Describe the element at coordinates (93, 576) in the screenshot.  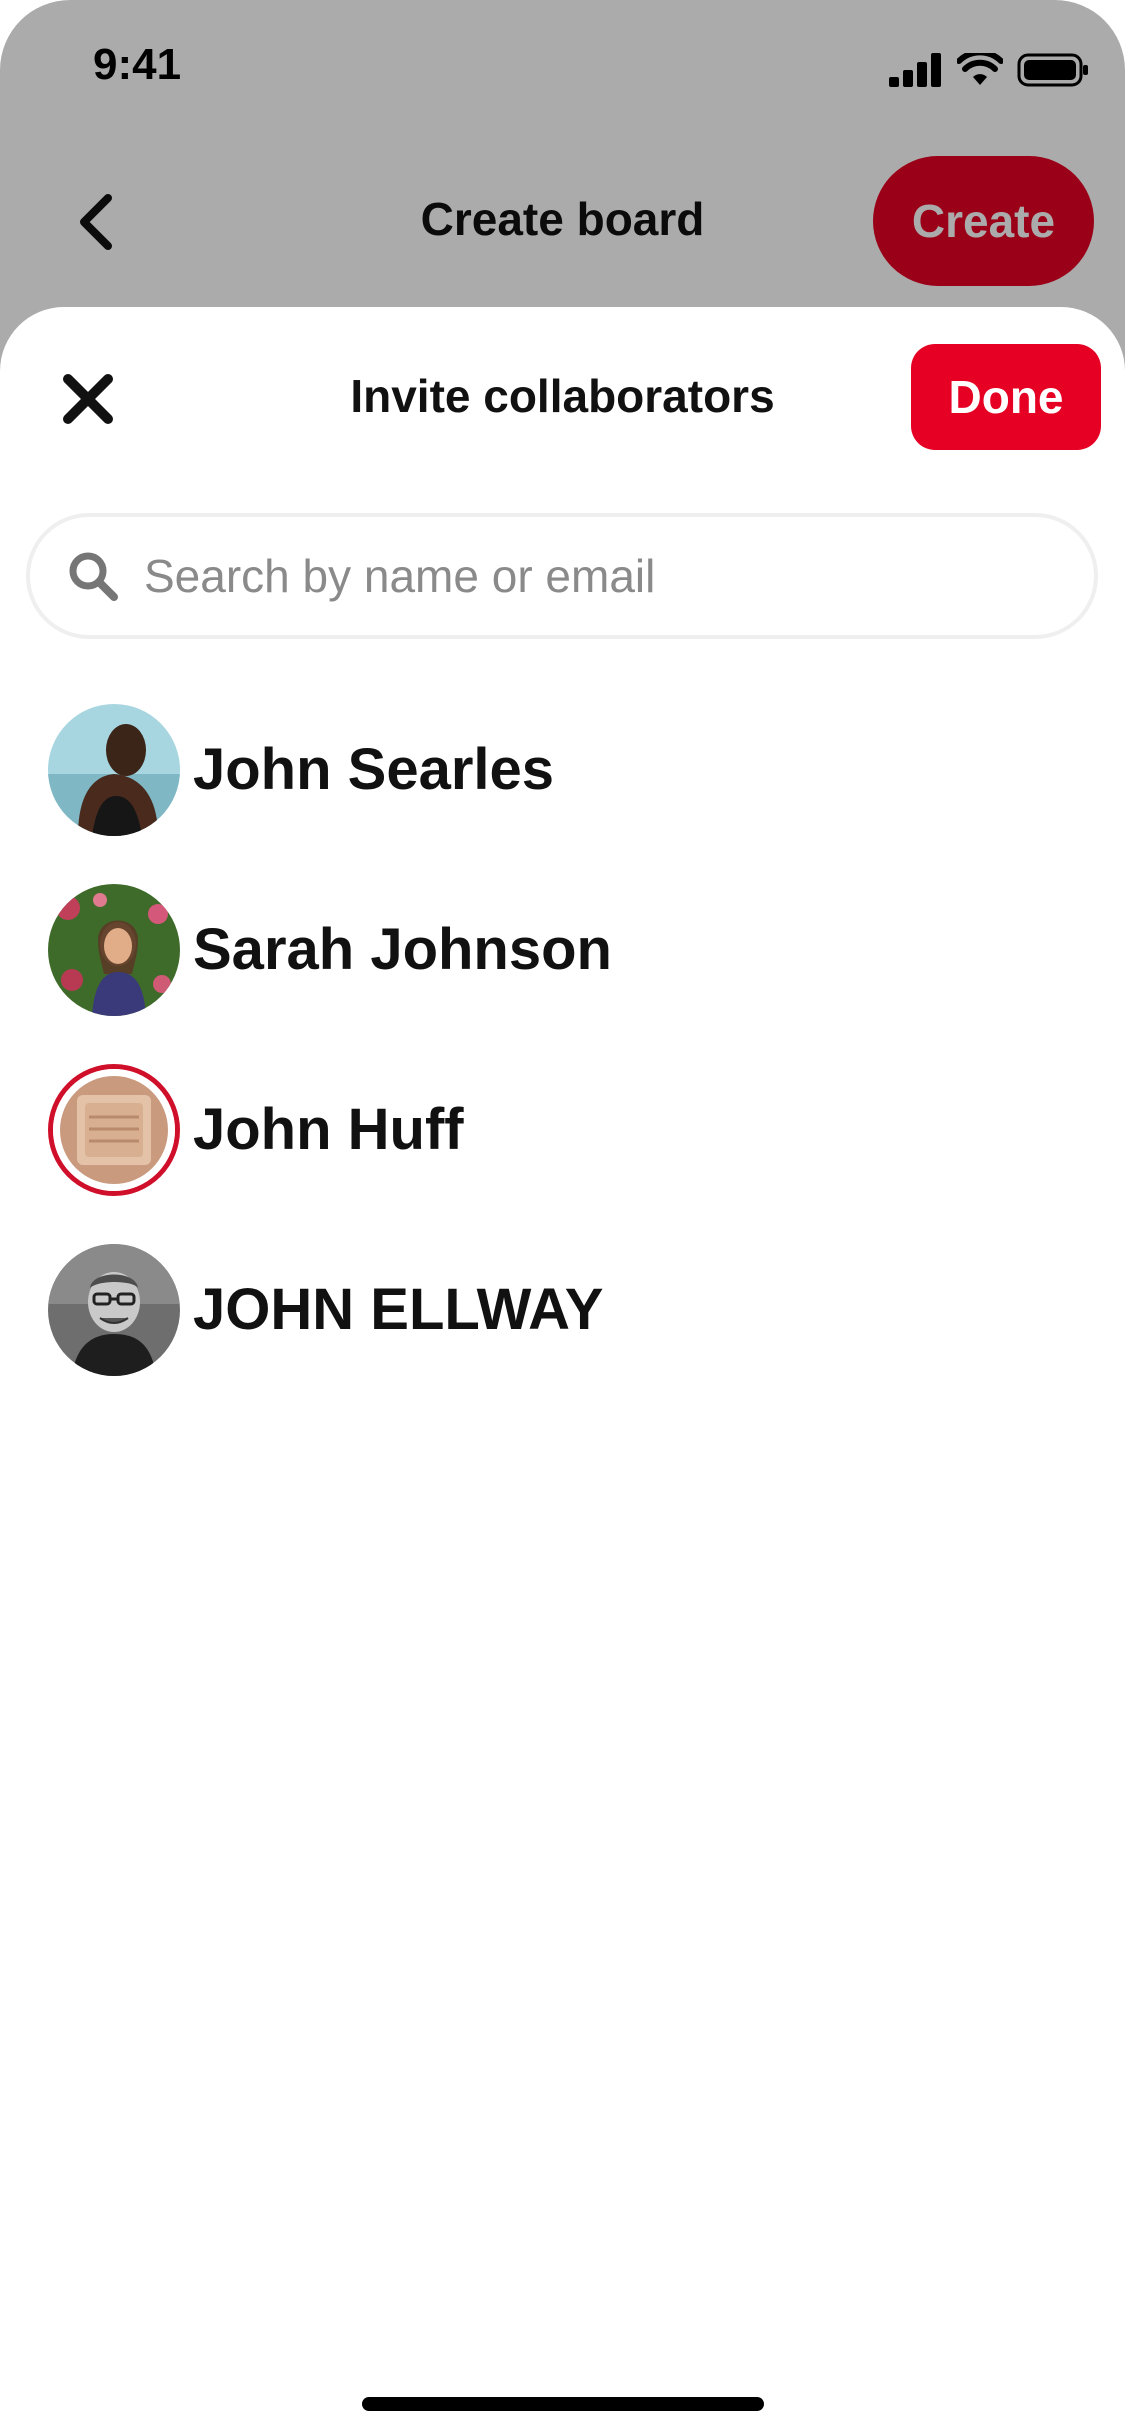
I see `search-icon` at that location.